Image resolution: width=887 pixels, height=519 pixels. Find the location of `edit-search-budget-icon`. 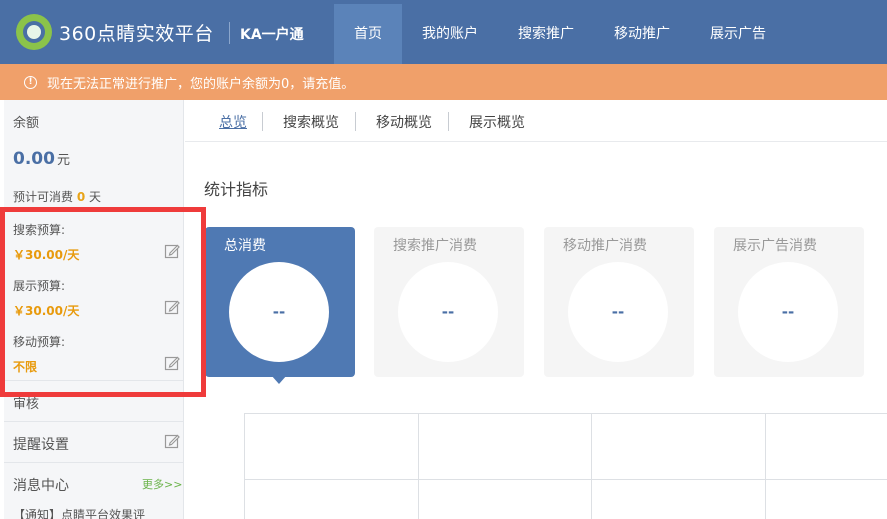

edit-search-budget-icon is located at coordinates (172, 251).